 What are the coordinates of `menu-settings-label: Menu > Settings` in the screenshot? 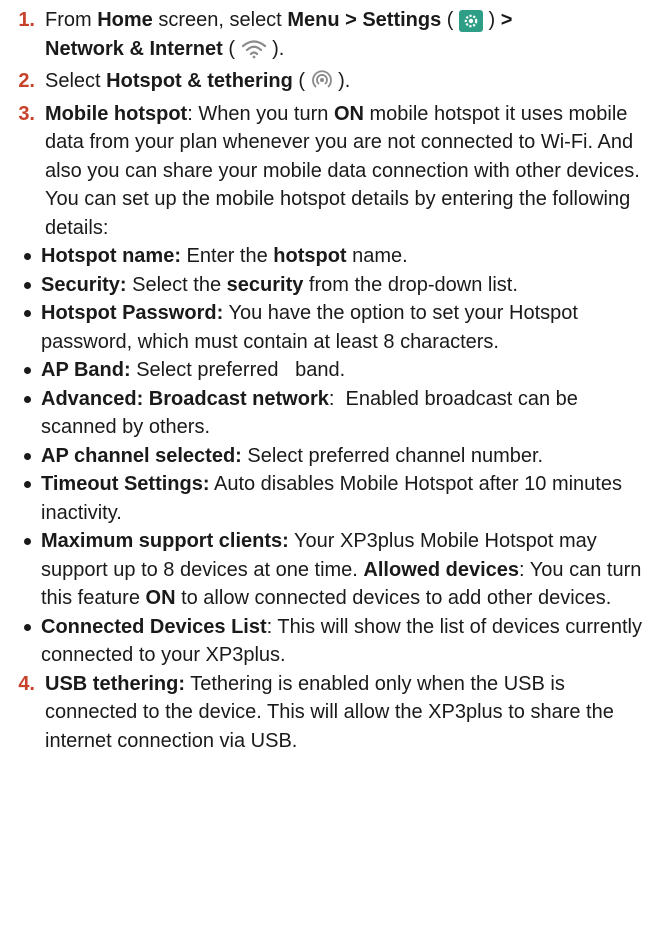 It's located at (364, 20).